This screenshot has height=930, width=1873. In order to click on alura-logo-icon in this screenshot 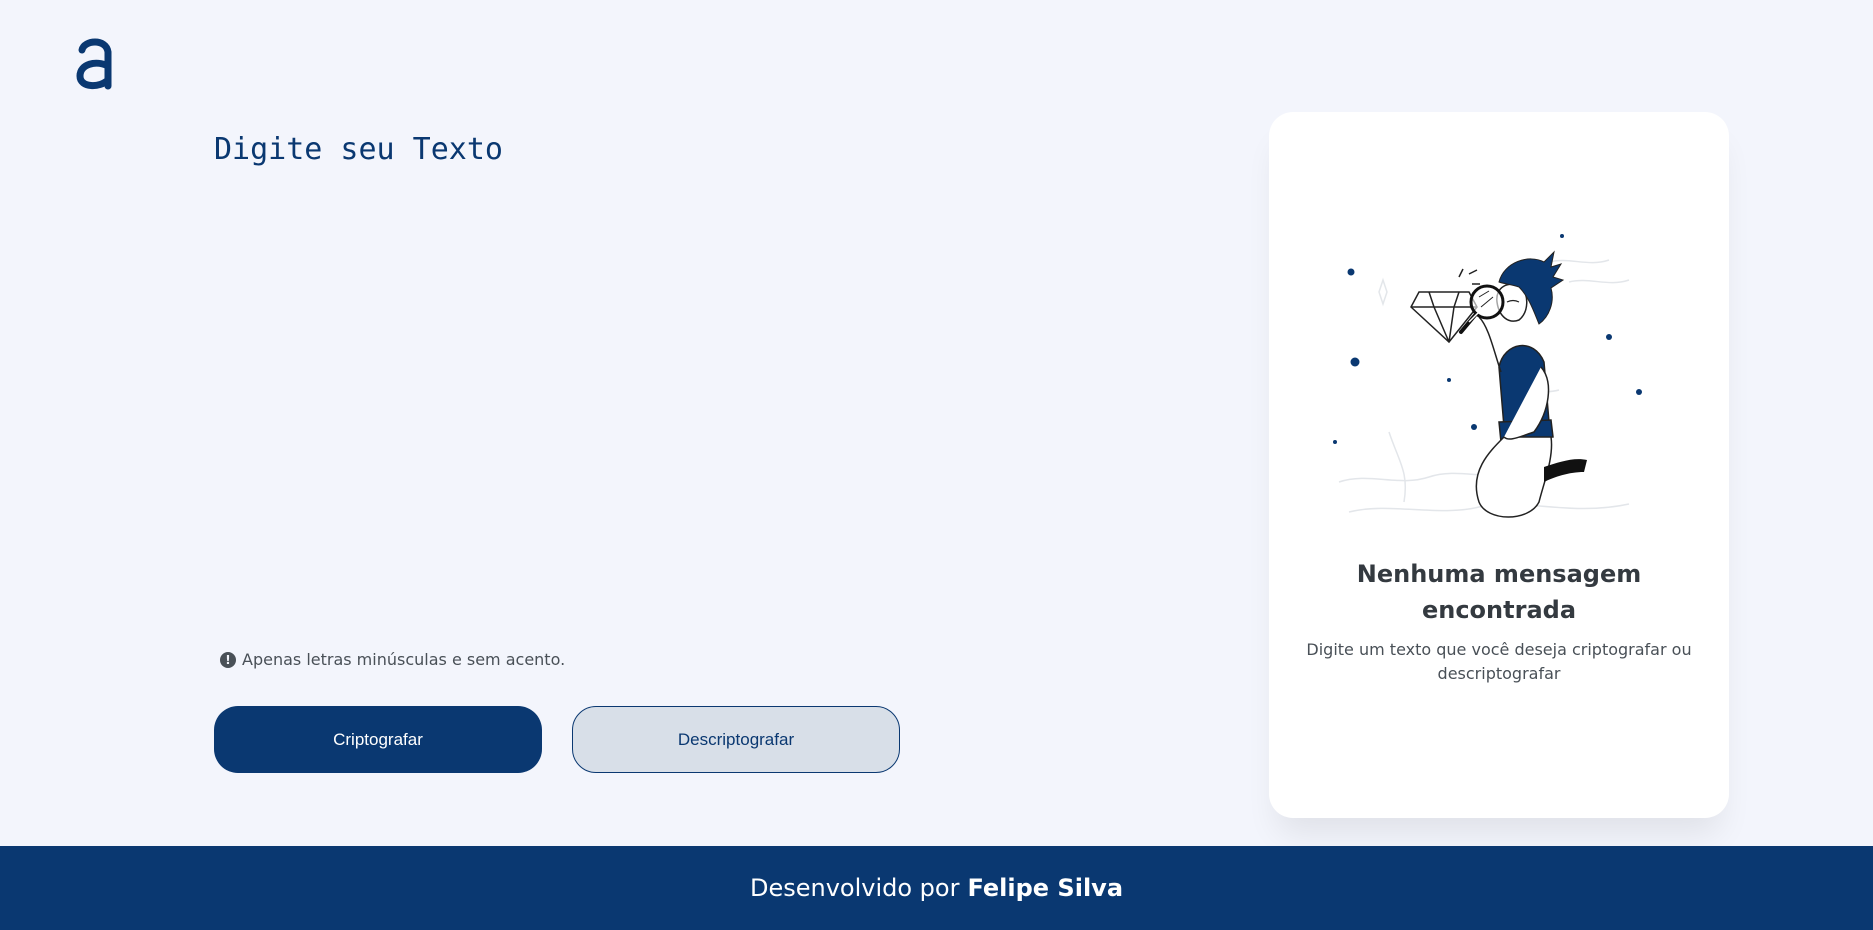, I will do `click(94, 64)`.